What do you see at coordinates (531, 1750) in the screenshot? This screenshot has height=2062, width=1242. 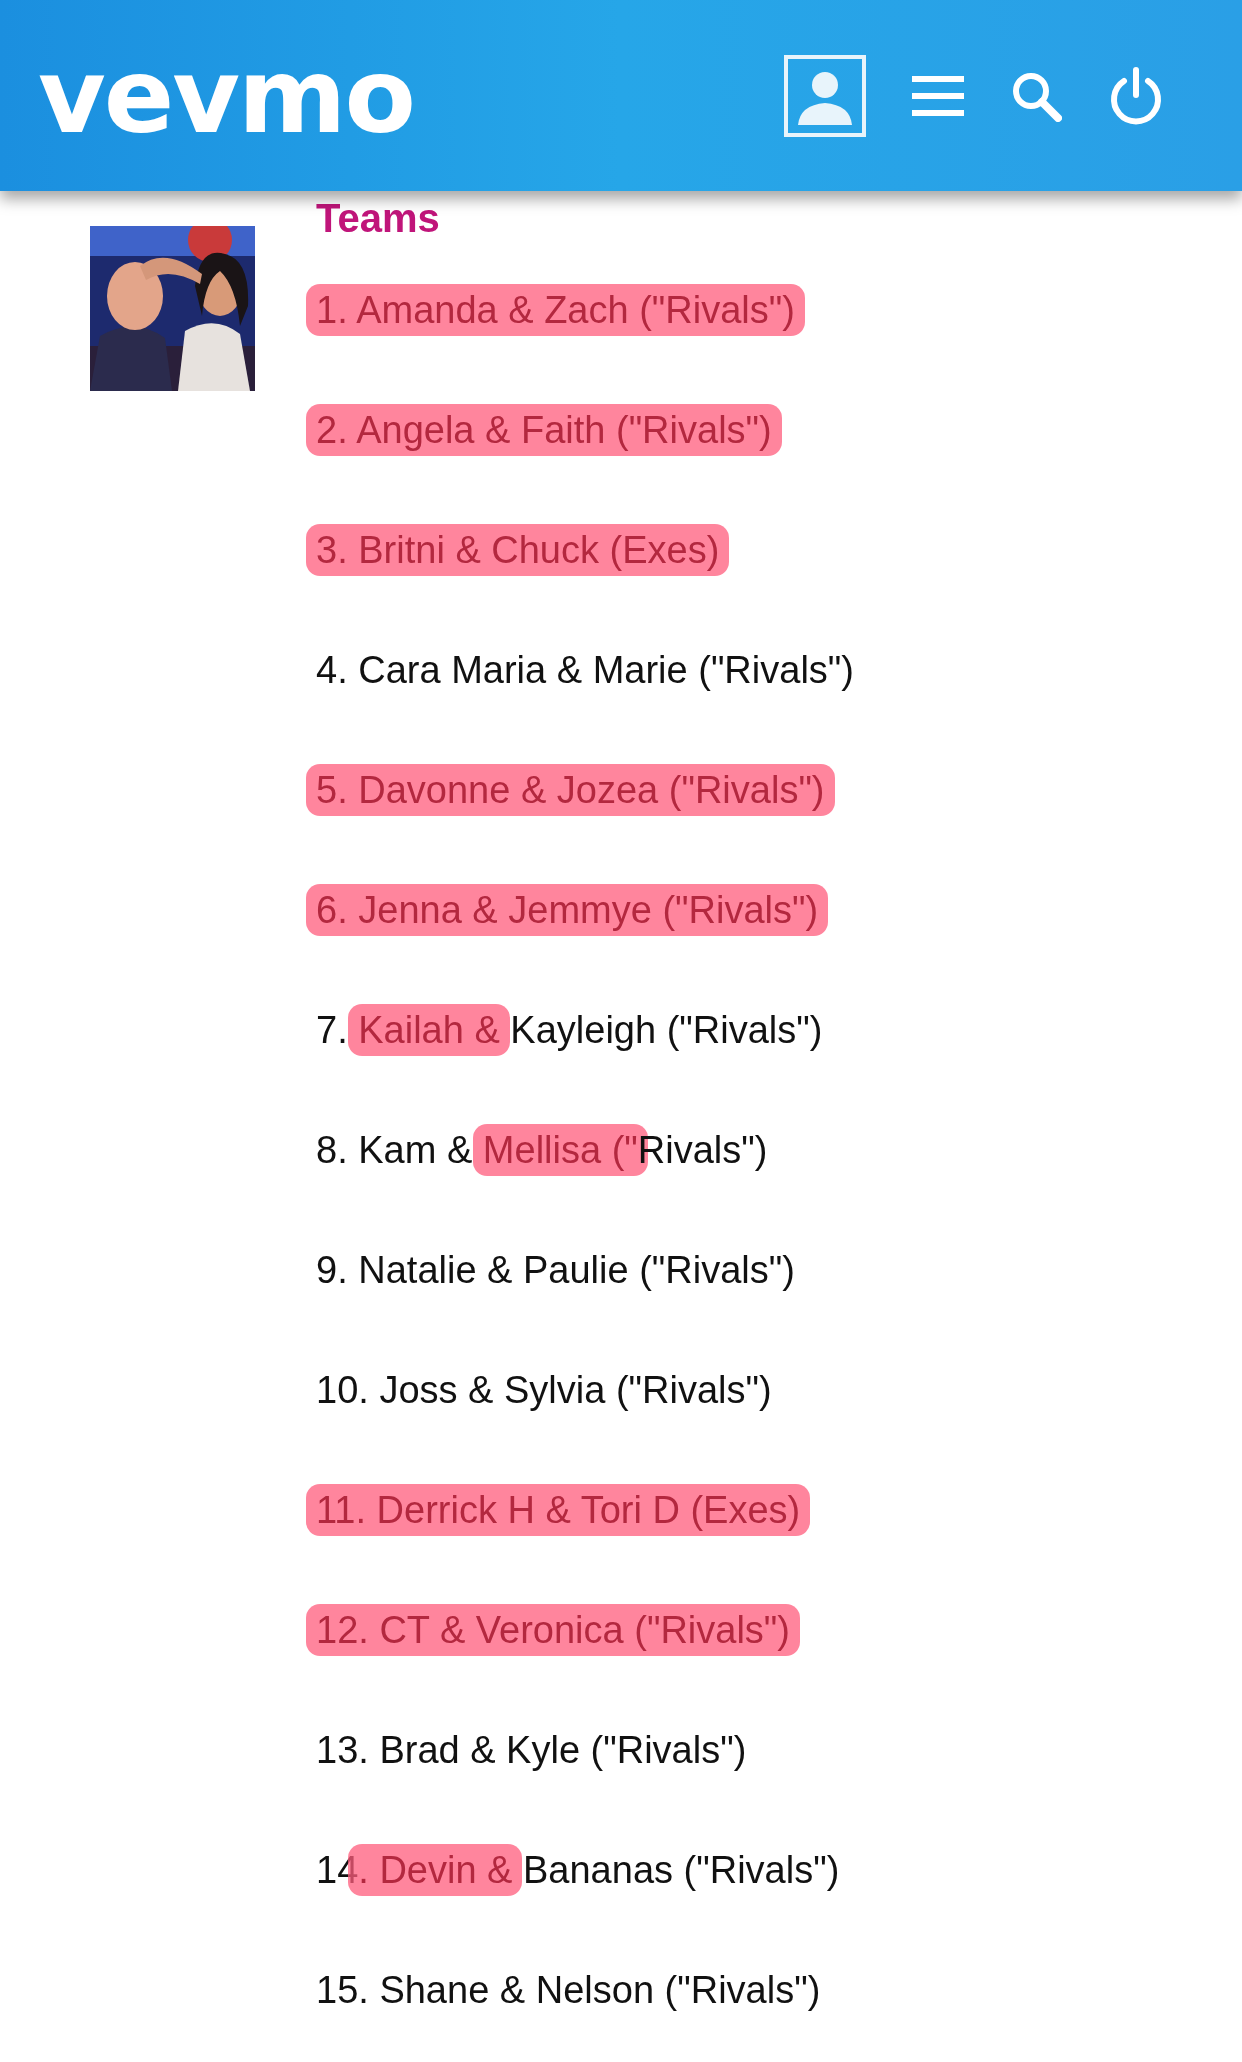 I see `team-entry: 13. Brad & Kyle ("Rivals")` at bounding box center [531, 1750].